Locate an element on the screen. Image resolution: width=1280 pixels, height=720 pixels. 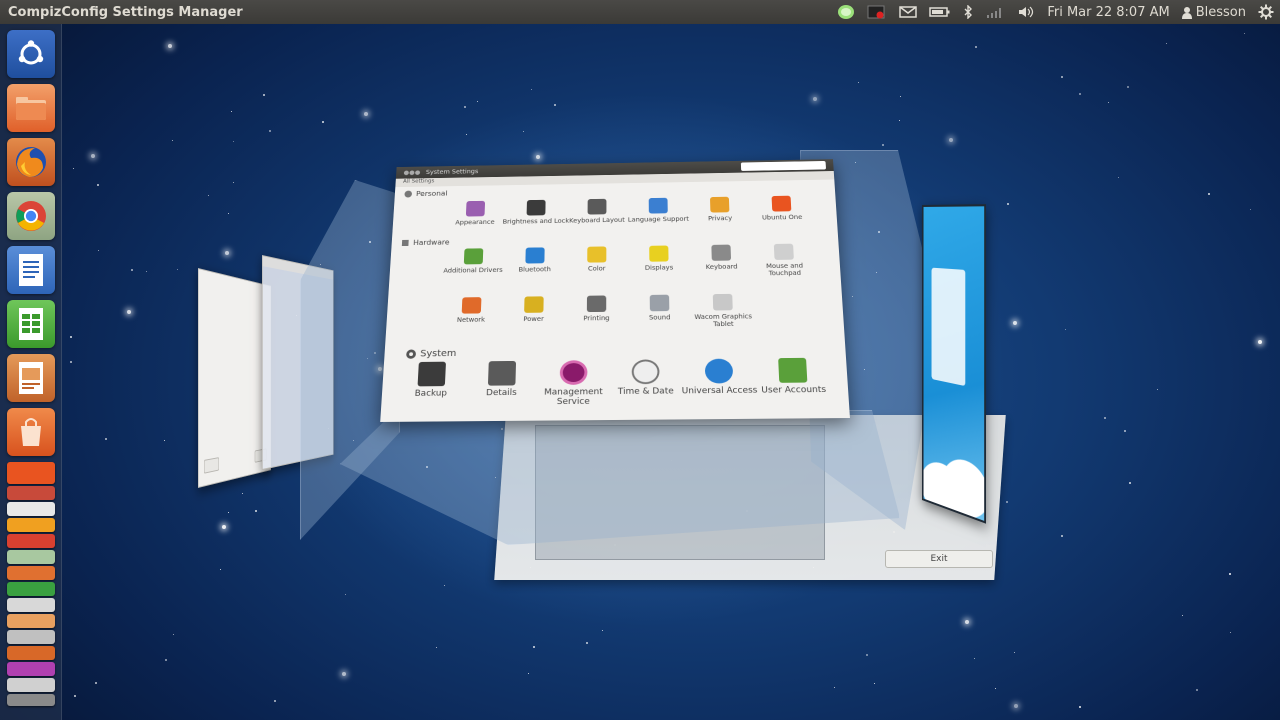
settings-item-language-support: Language Support is located at coordinates (658, 210).